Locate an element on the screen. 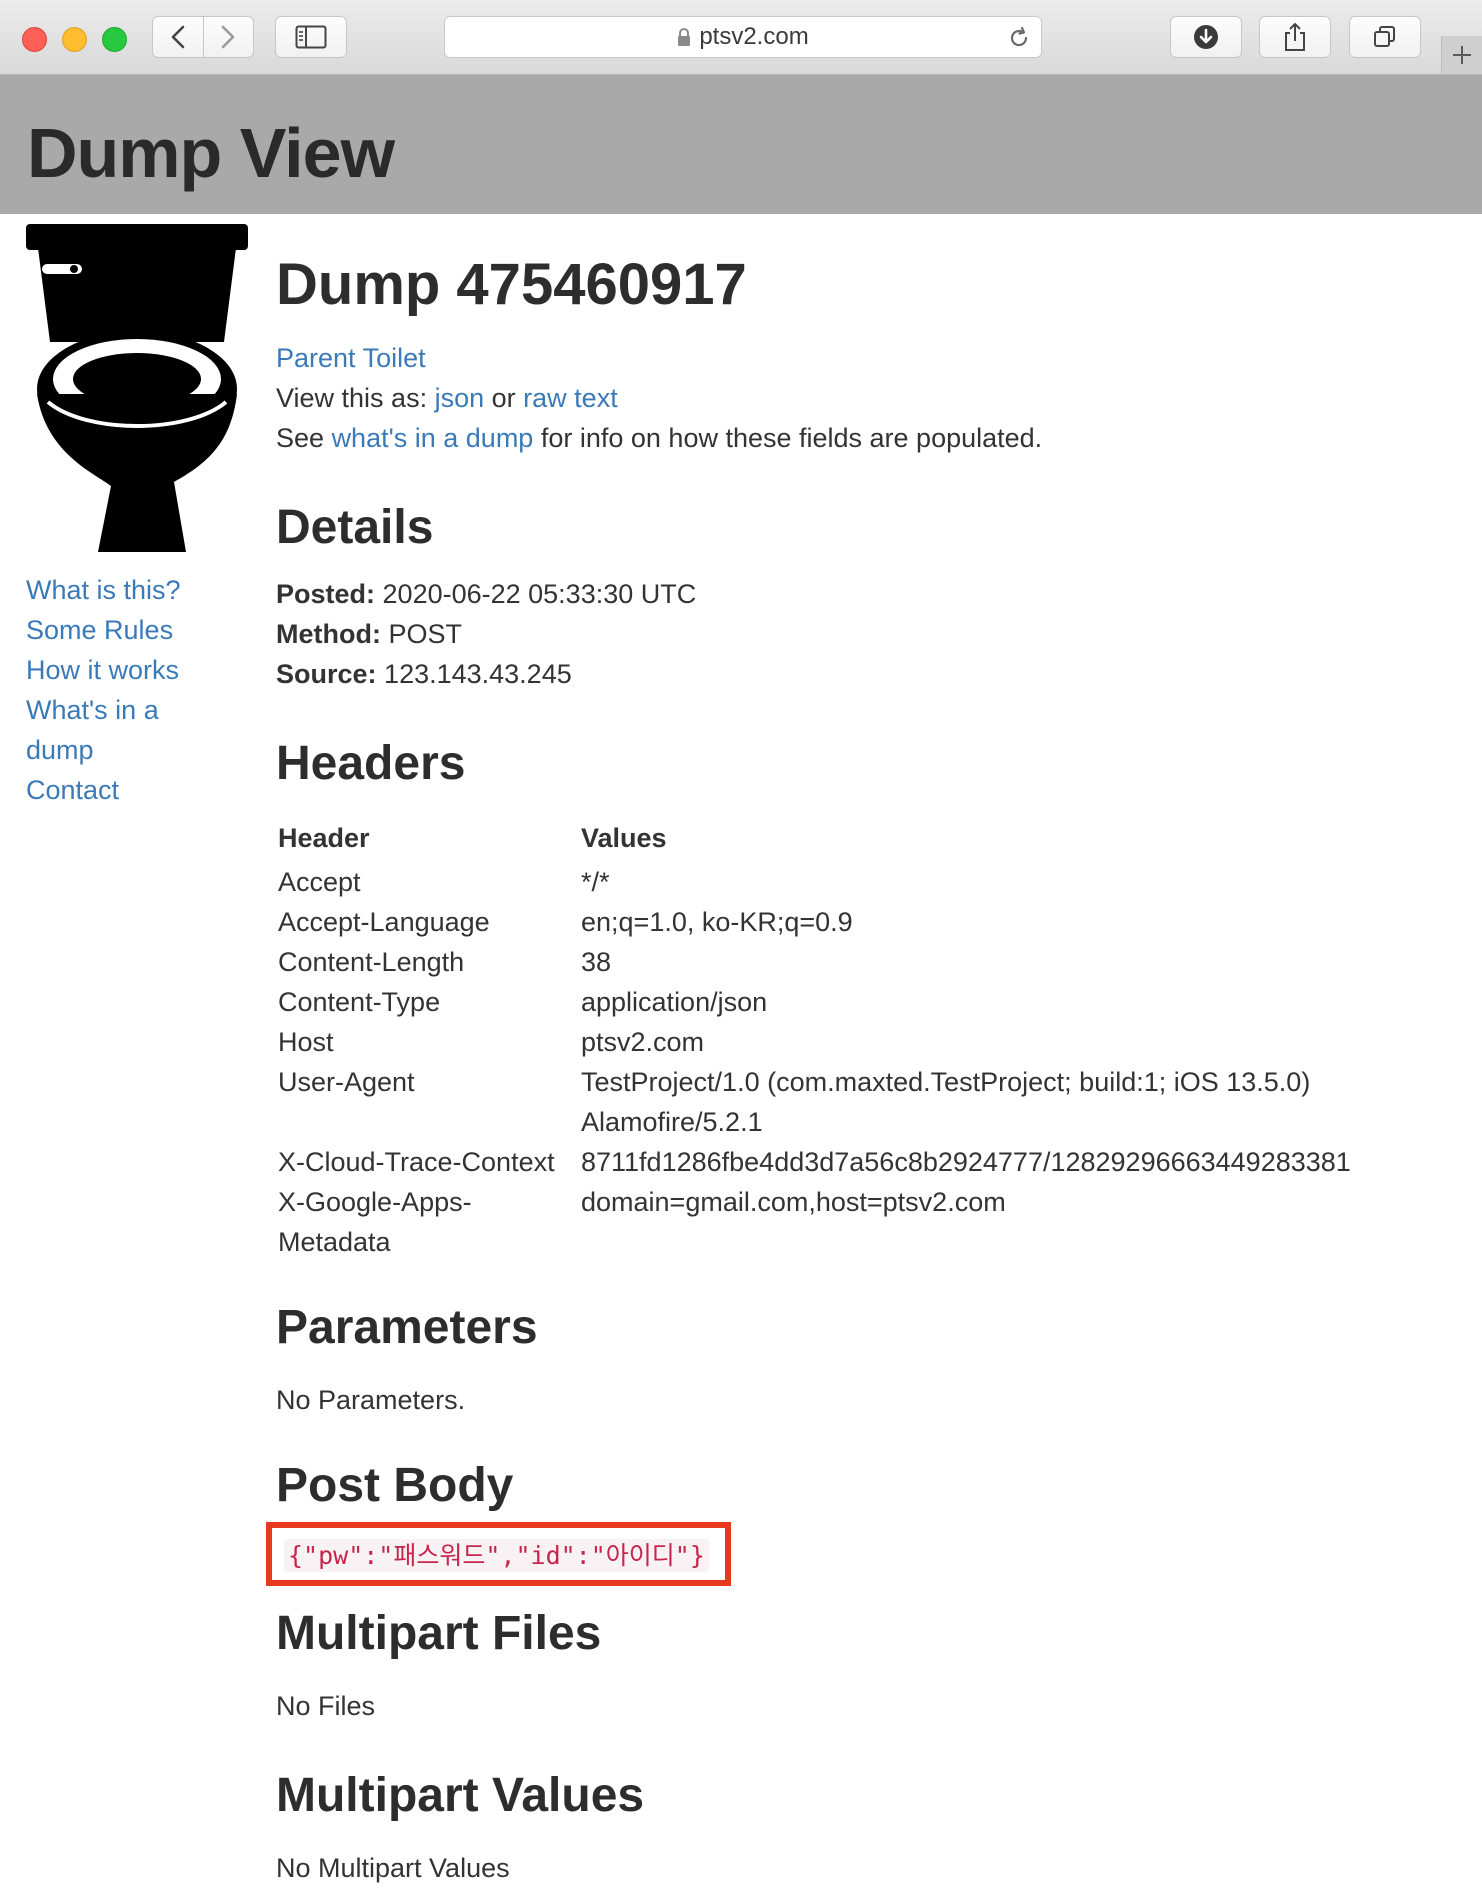 Image resolution: width=1482 pixels, height=1894 pixels. browser-toolbar: ptsv2.com is located at coordinates (741, 37).